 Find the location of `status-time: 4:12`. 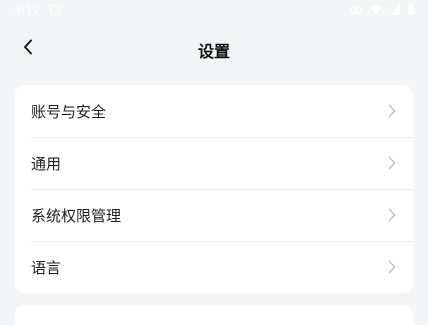

status-time: 4:12 is located at coordinates (27, 10).